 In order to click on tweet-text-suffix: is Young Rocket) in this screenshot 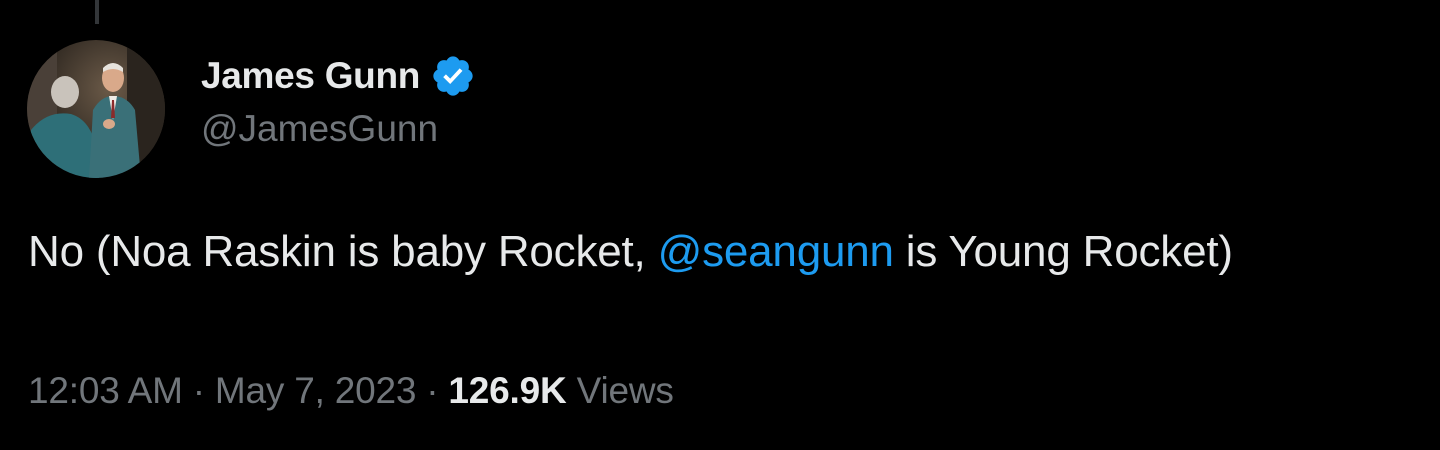, I will do `click(1063, 251)`.